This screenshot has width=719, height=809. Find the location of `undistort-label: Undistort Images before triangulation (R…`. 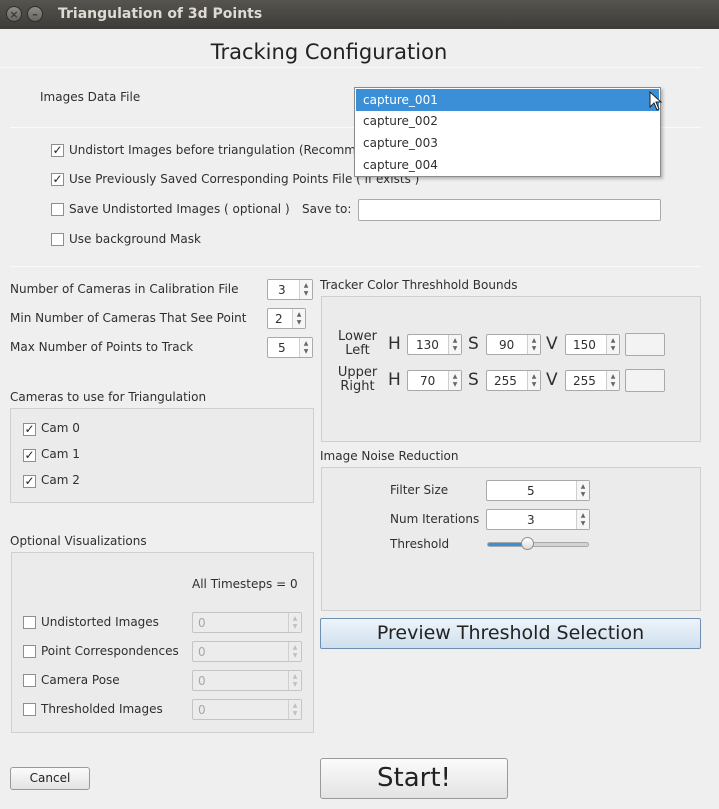

undistort-label: Undistort Images before triangulation (R… is located at coordinates (212, 150).